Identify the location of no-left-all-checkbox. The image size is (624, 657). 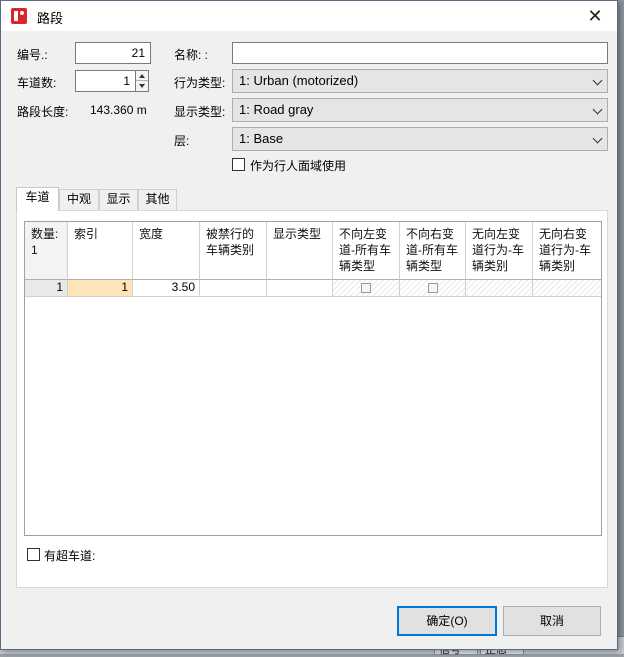
(366, 288).